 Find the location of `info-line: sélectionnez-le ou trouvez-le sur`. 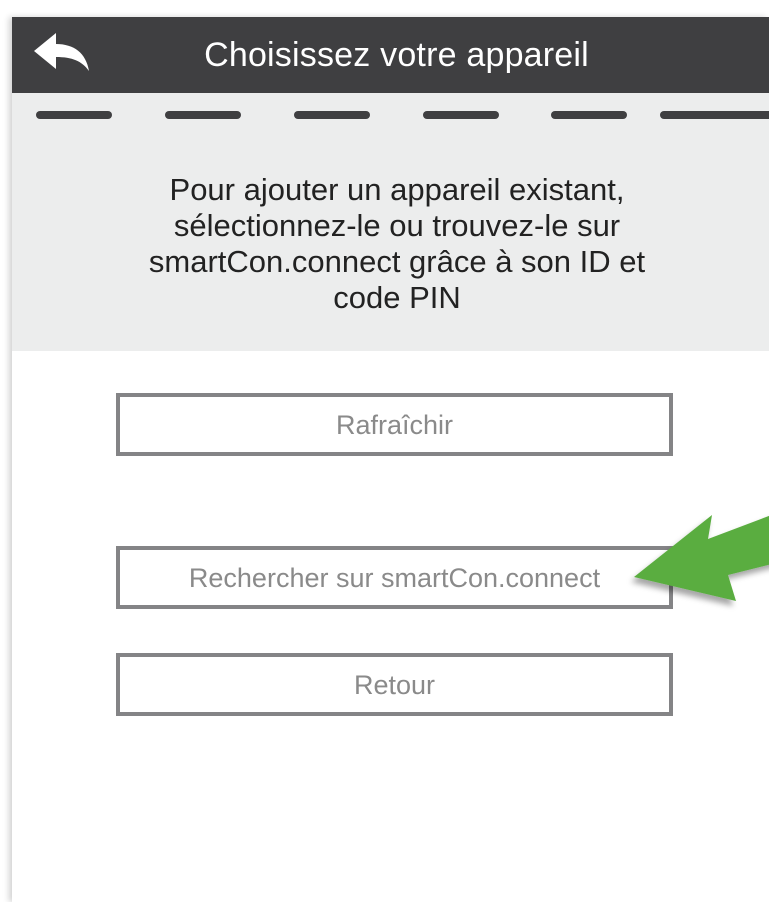

info-line: sélectionnez-le ou trouvez-le sur is located at coordinates (397, 225).